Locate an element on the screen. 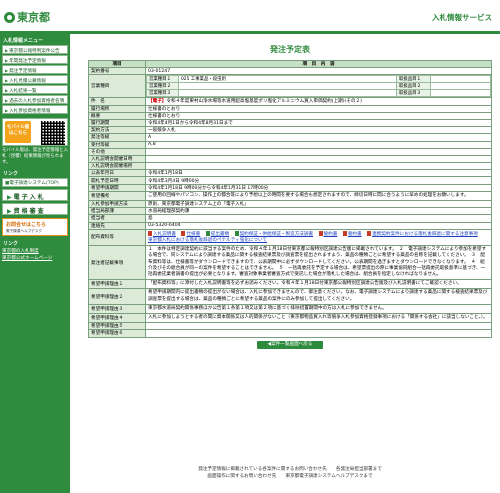  row-label: 入札説明会開催日時 is located at coordinates (117, 159).